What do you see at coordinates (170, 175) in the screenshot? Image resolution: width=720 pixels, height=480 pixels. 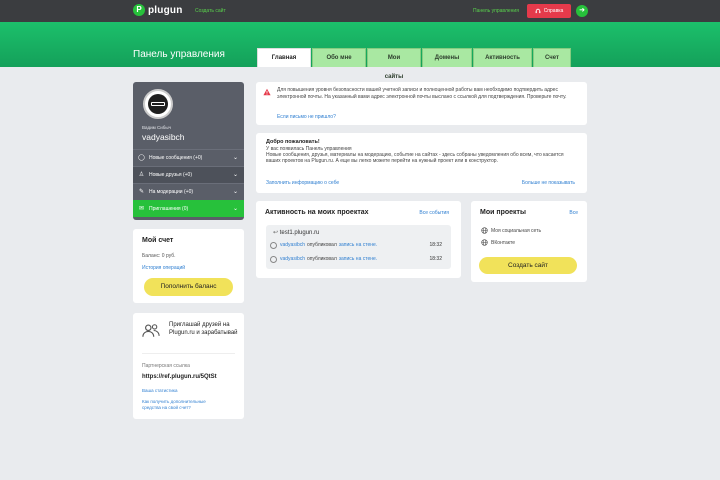 I see `sidebar-item-label: Новые друзья (+0)` at bounding box center [170, 175].